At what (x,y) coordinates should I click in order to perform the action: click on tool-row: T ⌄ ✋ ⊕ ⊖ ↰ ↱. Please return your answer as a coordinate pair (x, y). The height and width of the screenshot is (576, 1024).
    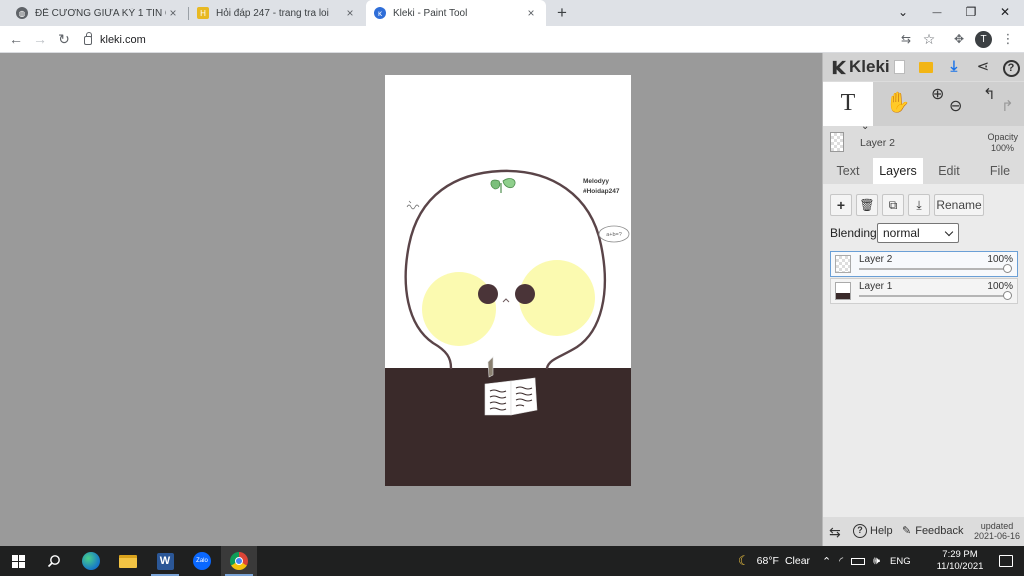
    Looking at the image, I should click on (923, 107).